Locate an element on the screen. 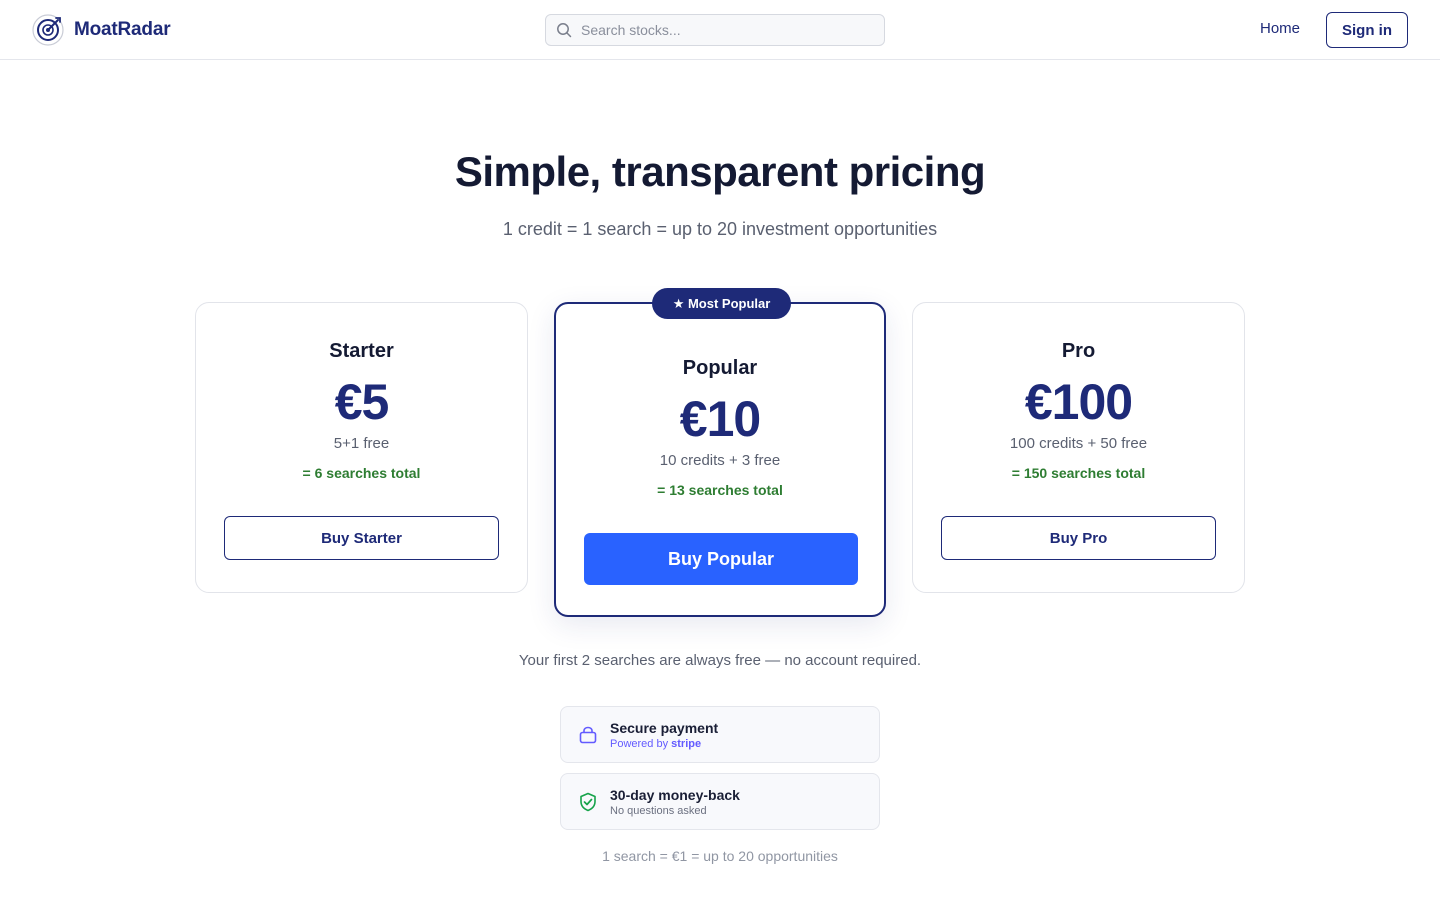 This screenshot has width=1440, height=900. plan-total: = 150 searches total is located at coordinates (1078, 473).